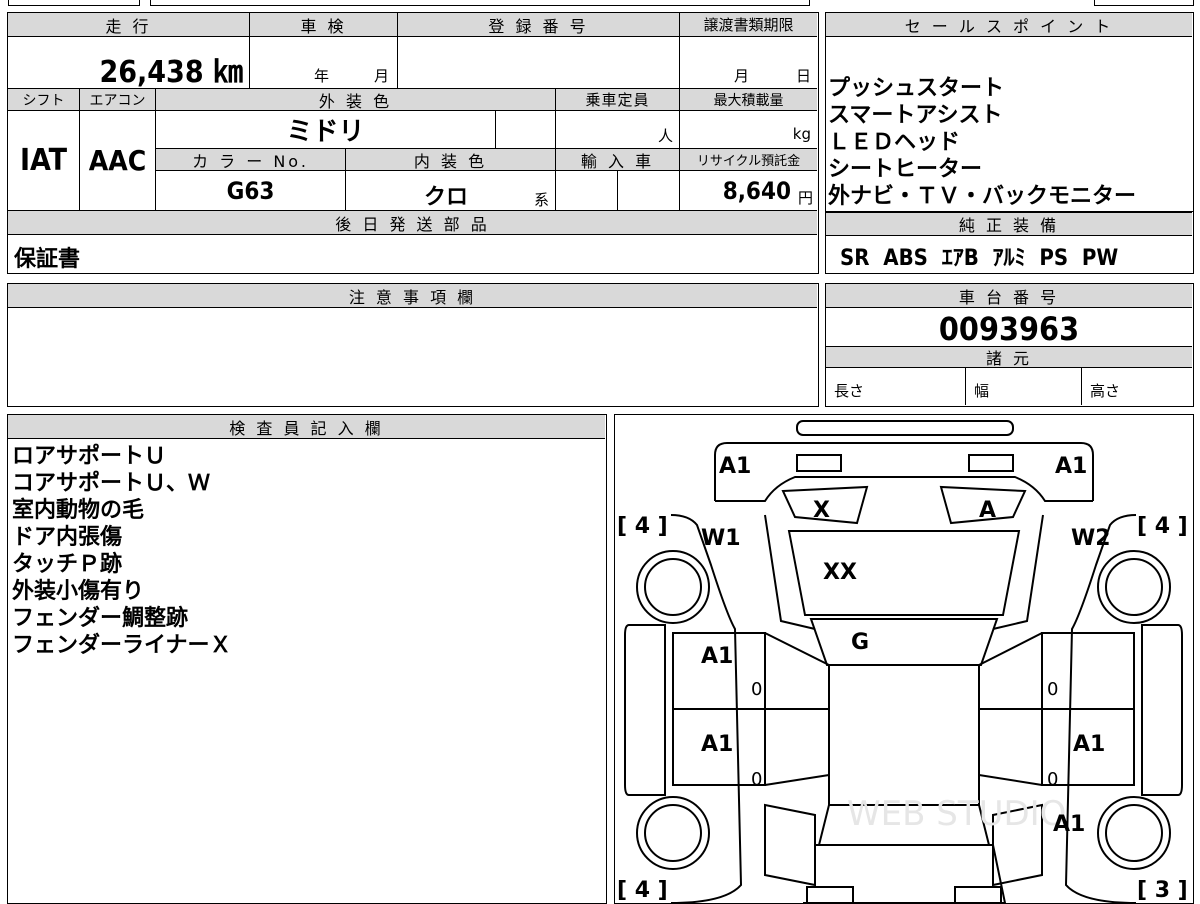  Describe the element at coordinates (451, 160) in the screenshot. I see `interior-color-header: 内 装 色` at that location.